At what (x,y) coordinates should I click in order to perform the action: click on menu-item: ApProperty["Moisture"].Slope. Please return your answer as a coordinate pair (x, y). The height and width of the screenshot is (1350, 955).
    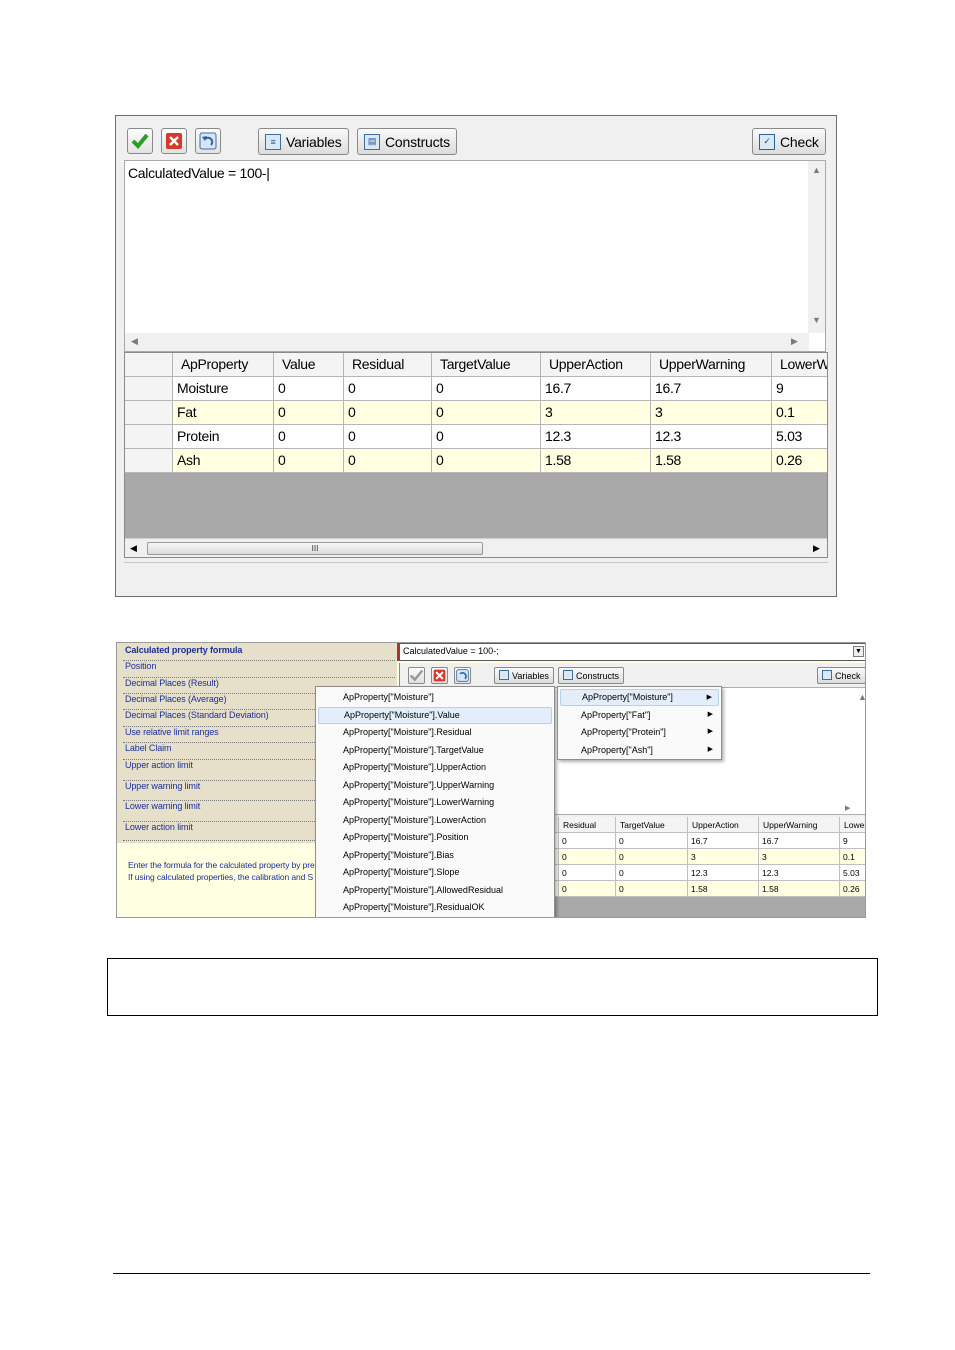
    Looking at the image, I should click on (435, 872).